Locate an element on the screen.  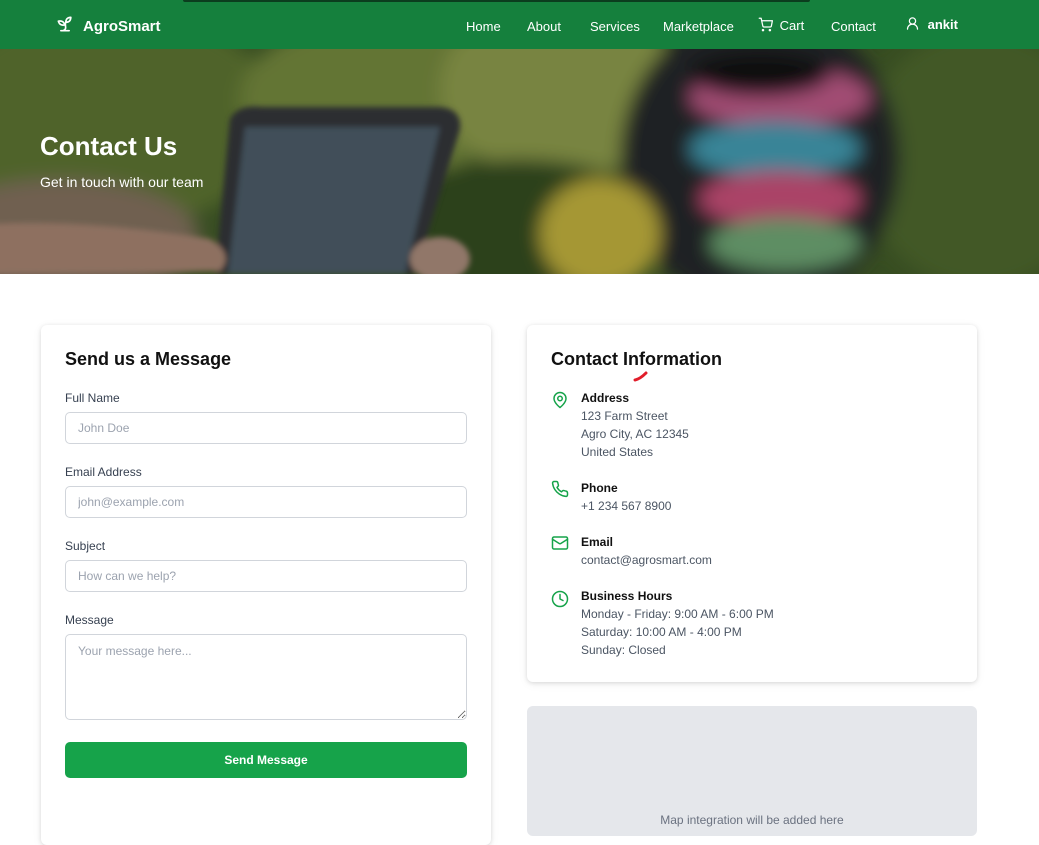
page-subtitle: Get in touch with our team is located at coordinates (122, 182).